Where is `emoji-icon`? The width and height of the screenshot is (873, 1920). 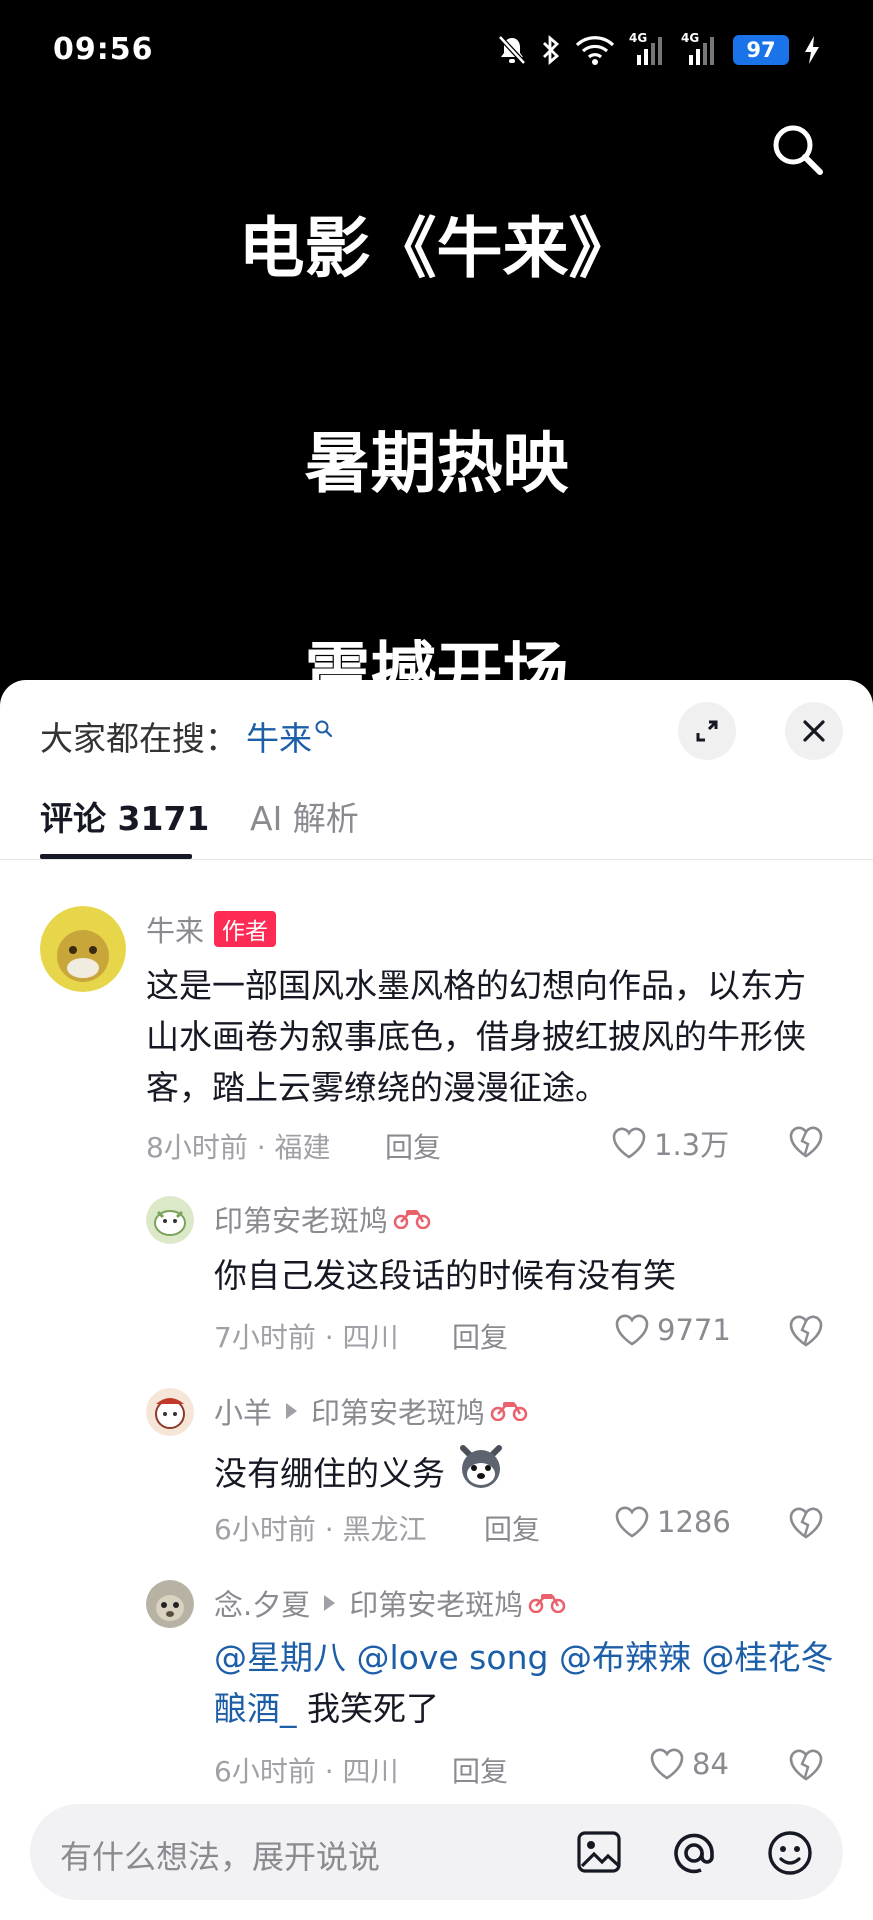 emoji-icon is located at coordinates (790, 1853).